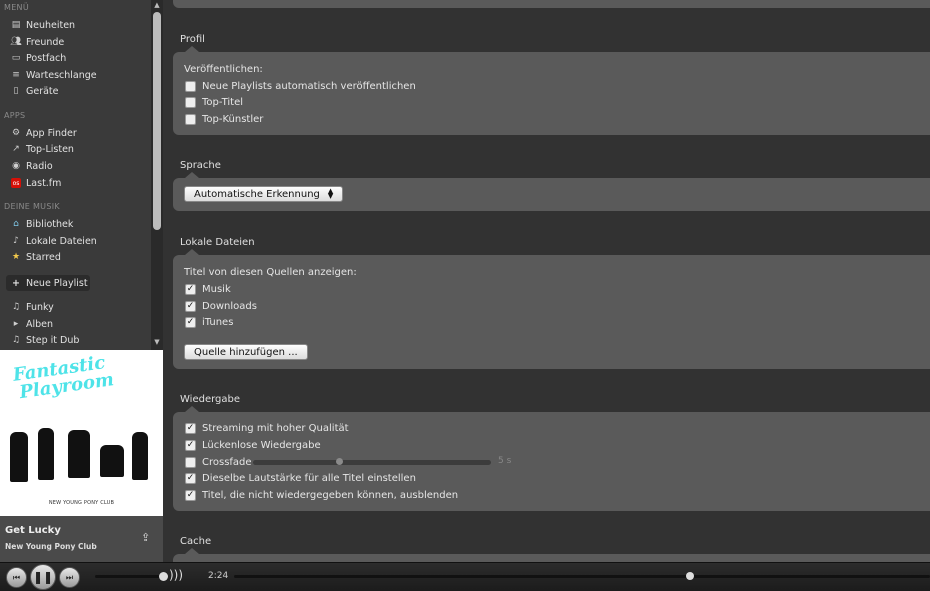 This screenshot has width=930, height=591. What do you see at coordinates (16, 324) in the screenshot?
I see `folder-arrow-icon: ▸` at bounding box center [16, 324].